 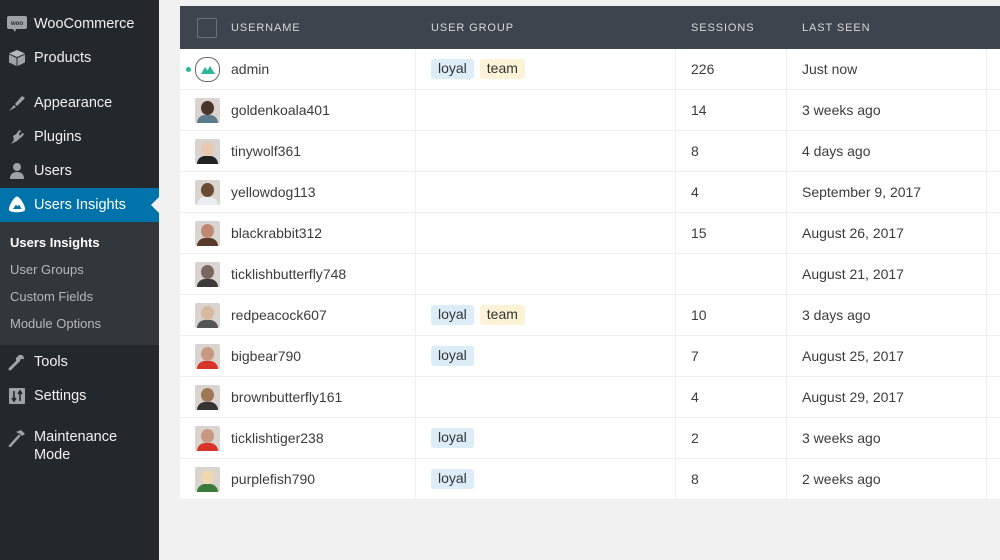 What do you see at coordinates (887, 315) in the screenshot?
I see `last-seen-cell: 3 days ago` at bounding box center [887, 315].